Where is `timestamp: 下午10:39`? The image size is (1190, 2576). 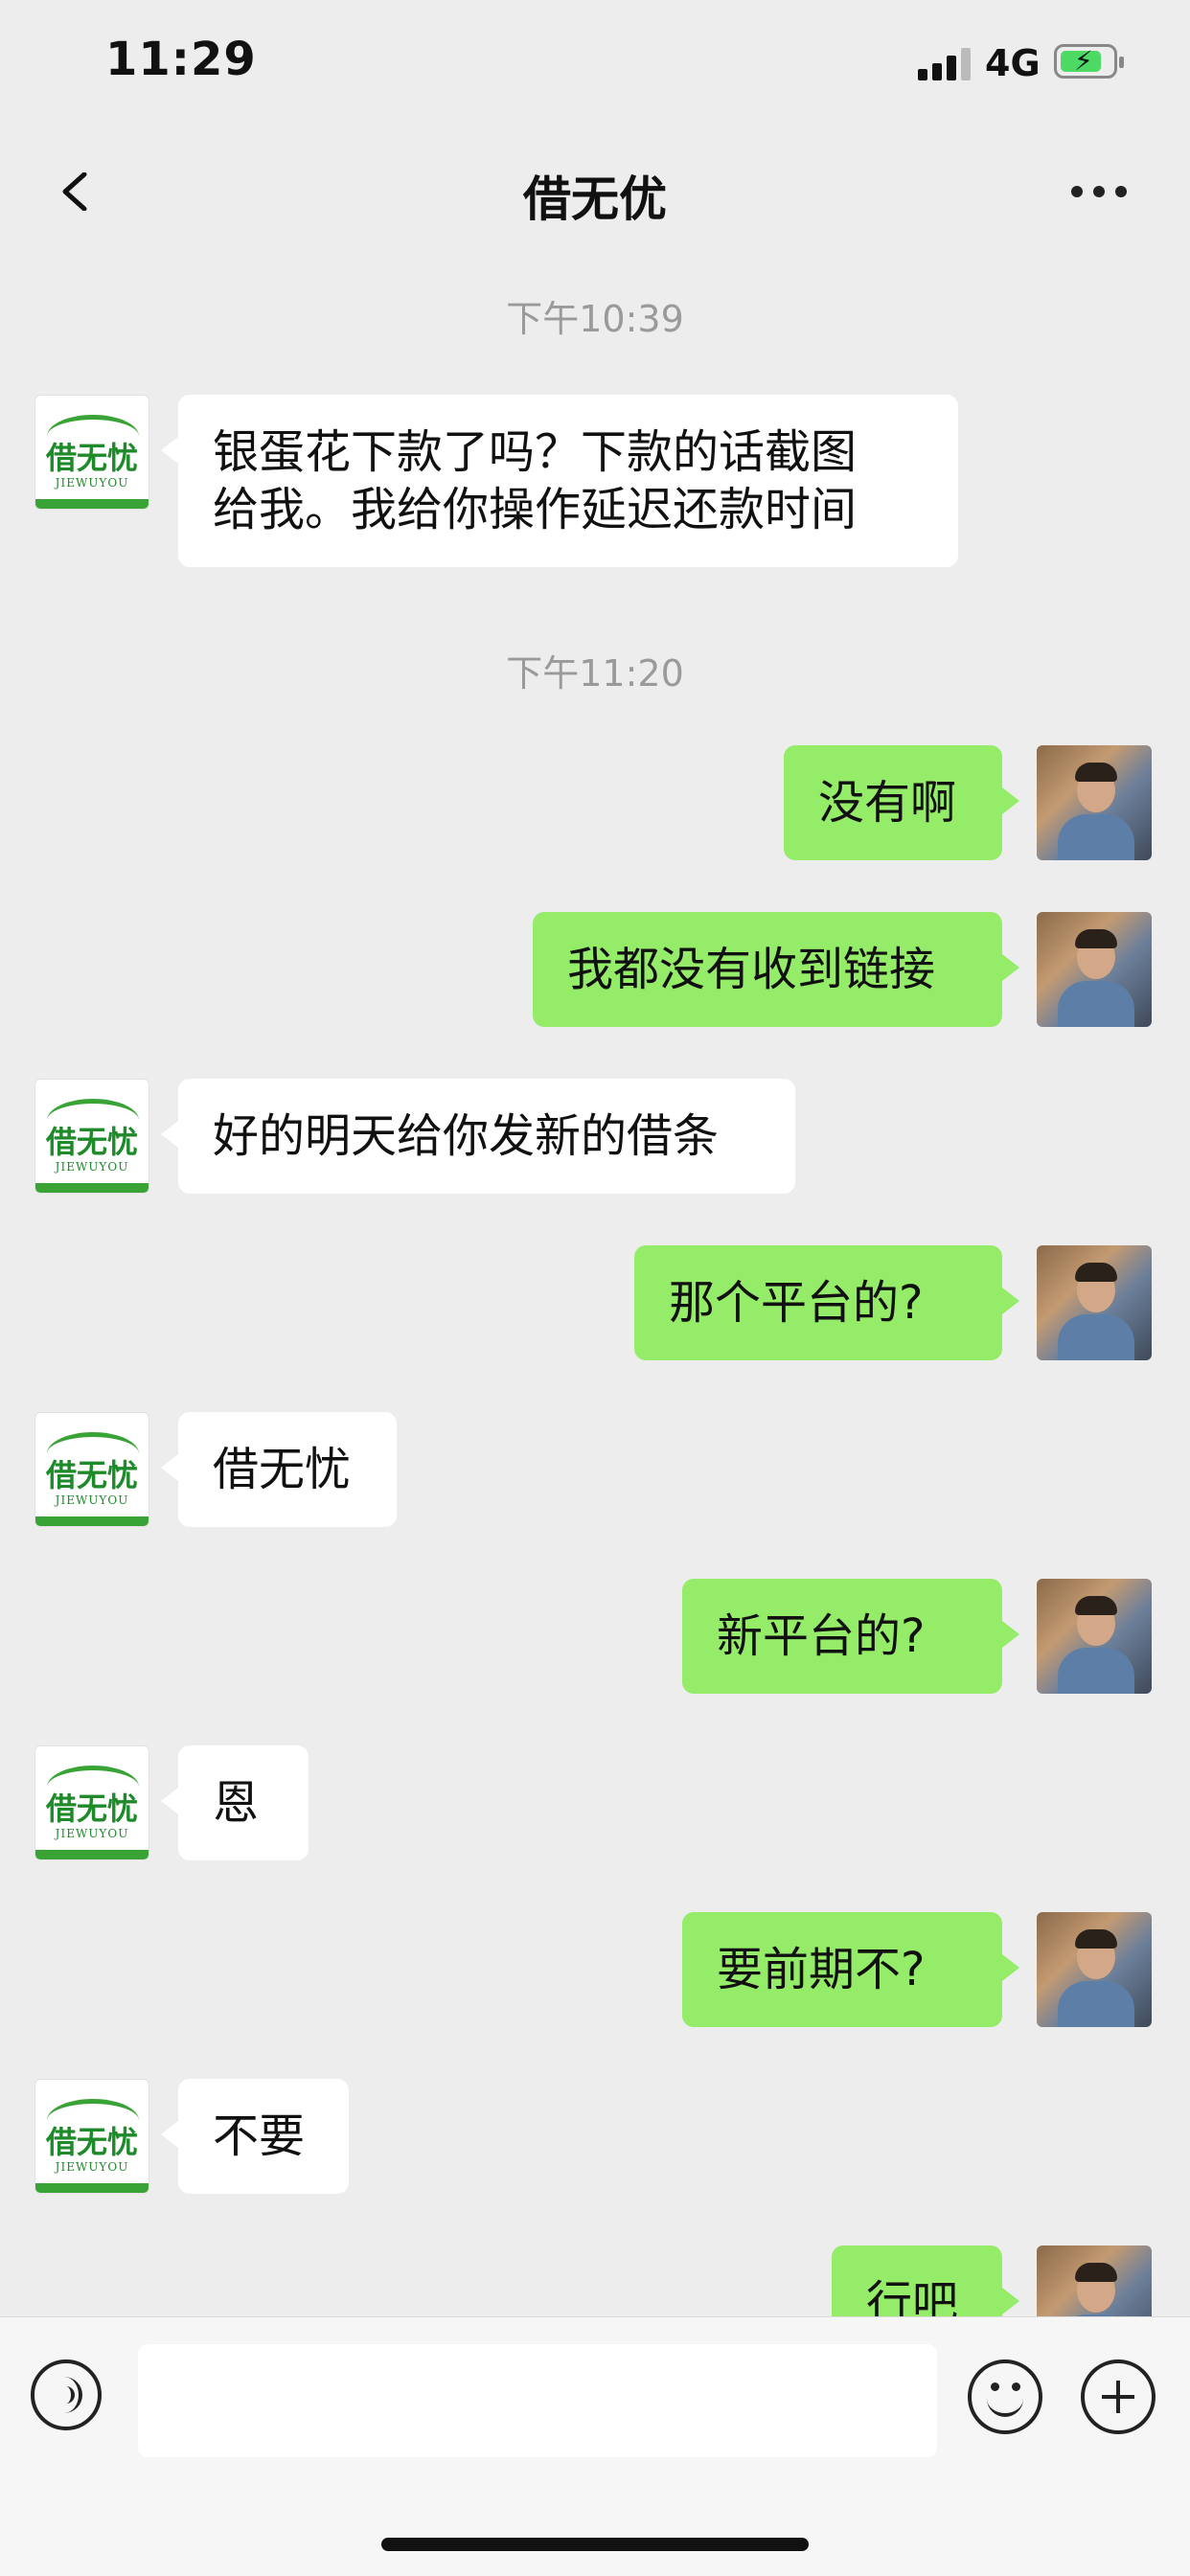 timestamp: 下午10:39 is located at coordinates (595, 319).